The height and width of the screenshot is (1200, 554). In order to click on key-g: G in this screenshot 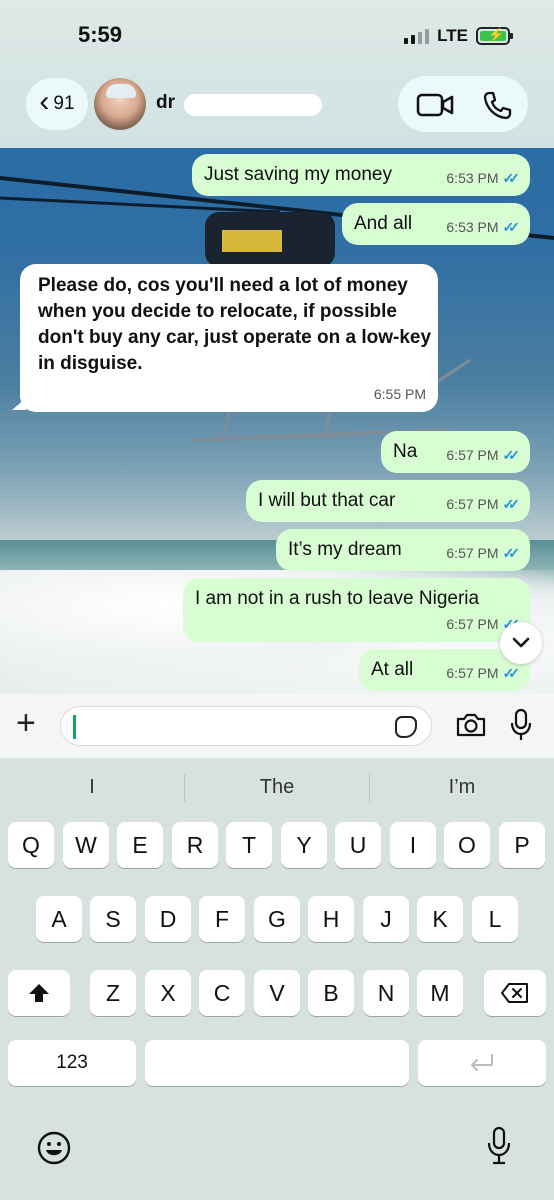, I will do `click(277, 919)`.